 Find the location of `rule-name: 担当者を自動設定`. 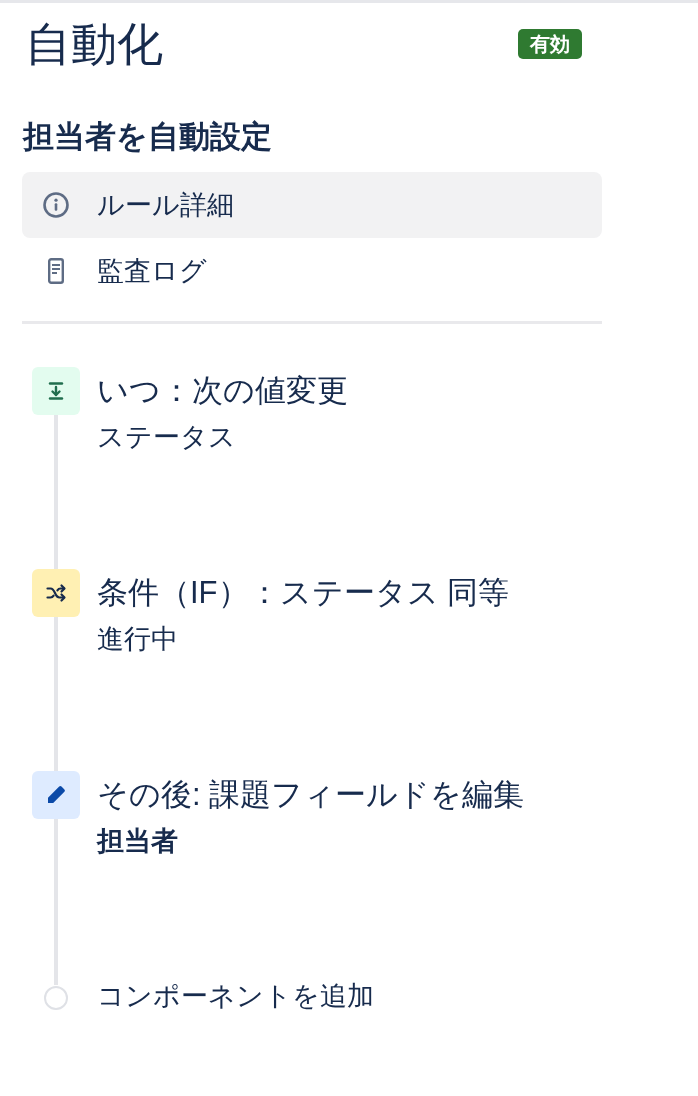

rule-name: 担当者を自動設定 is located at coordinates (147, 137).